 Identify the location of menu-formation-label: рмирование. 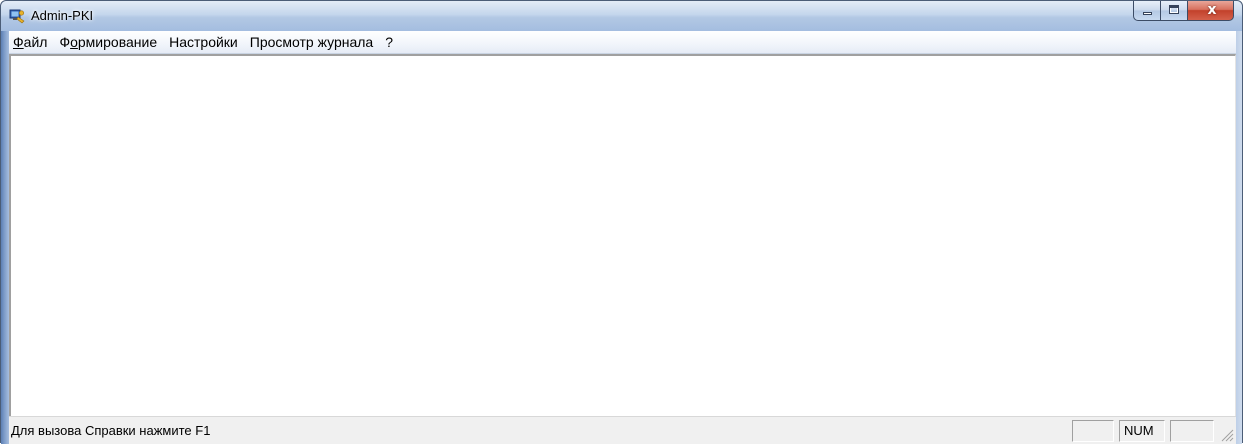
(117, 42).